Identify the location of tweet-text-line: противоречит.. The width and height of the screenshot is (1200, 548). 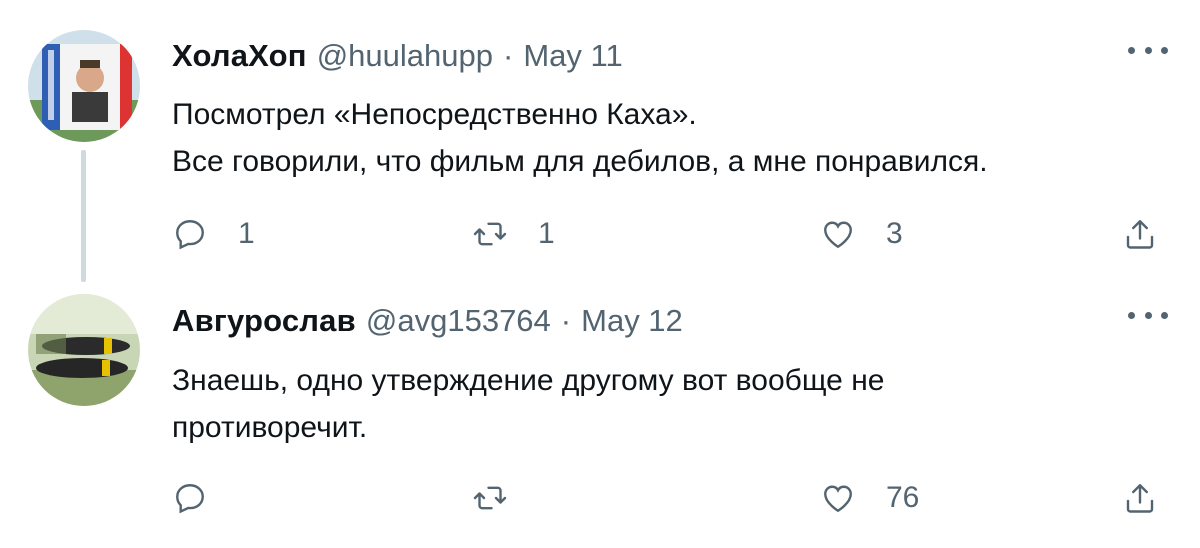
(270, 427).